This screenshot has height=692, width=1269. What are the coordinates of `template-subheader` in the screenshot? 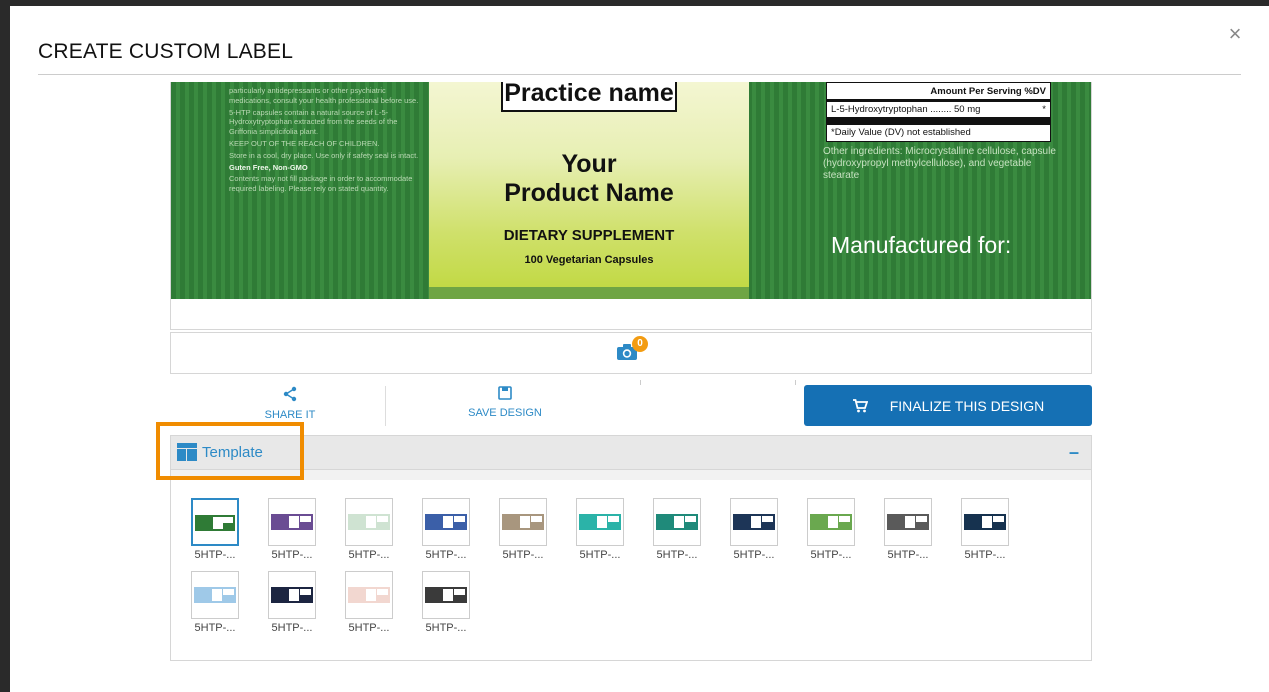 It's located at (631, 475).